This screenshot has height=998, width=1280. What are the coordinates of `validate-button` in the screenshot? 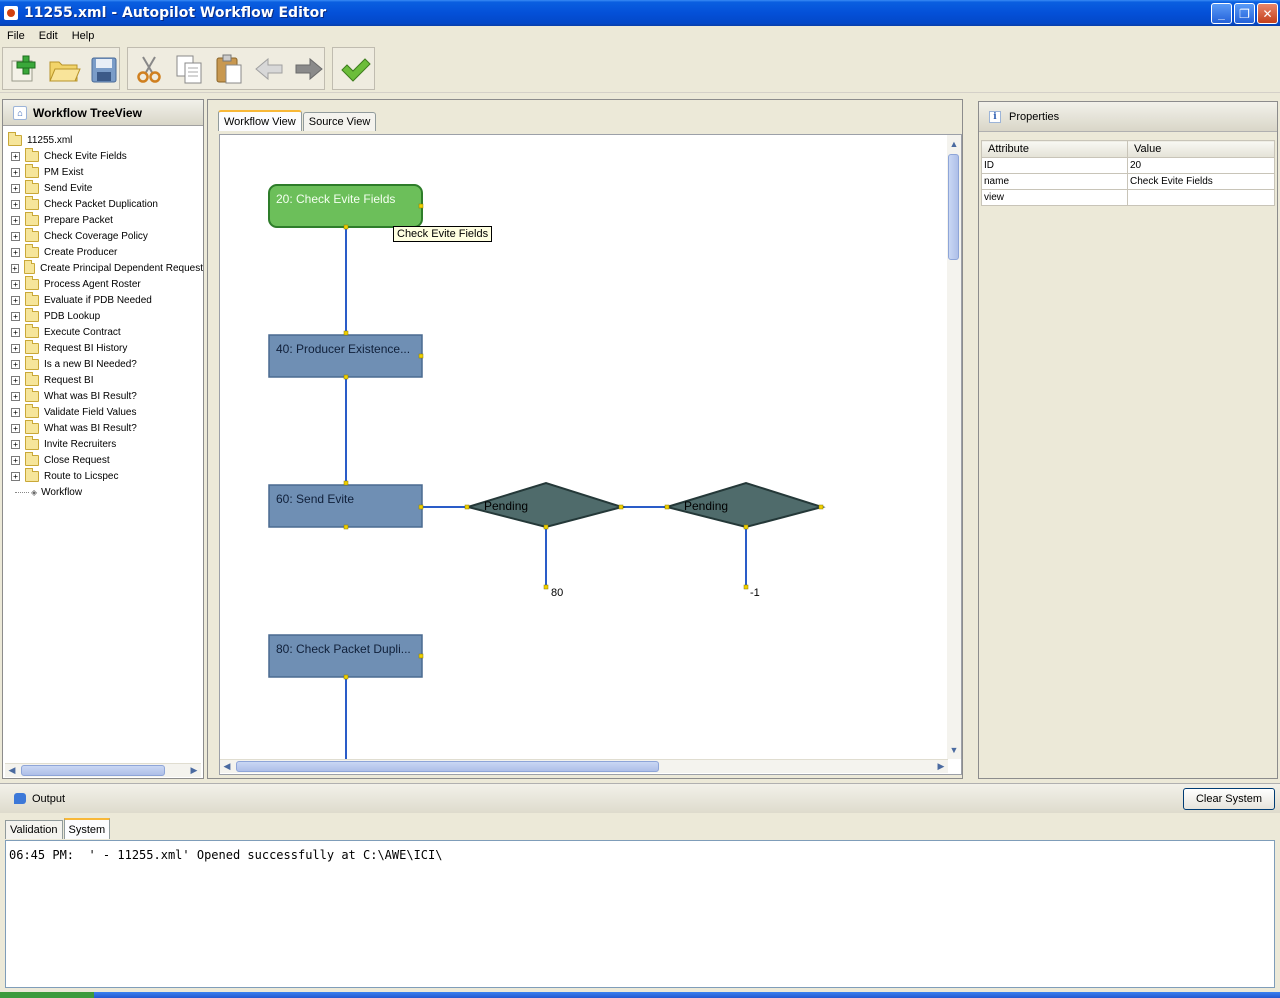 It's located at (354, 69).